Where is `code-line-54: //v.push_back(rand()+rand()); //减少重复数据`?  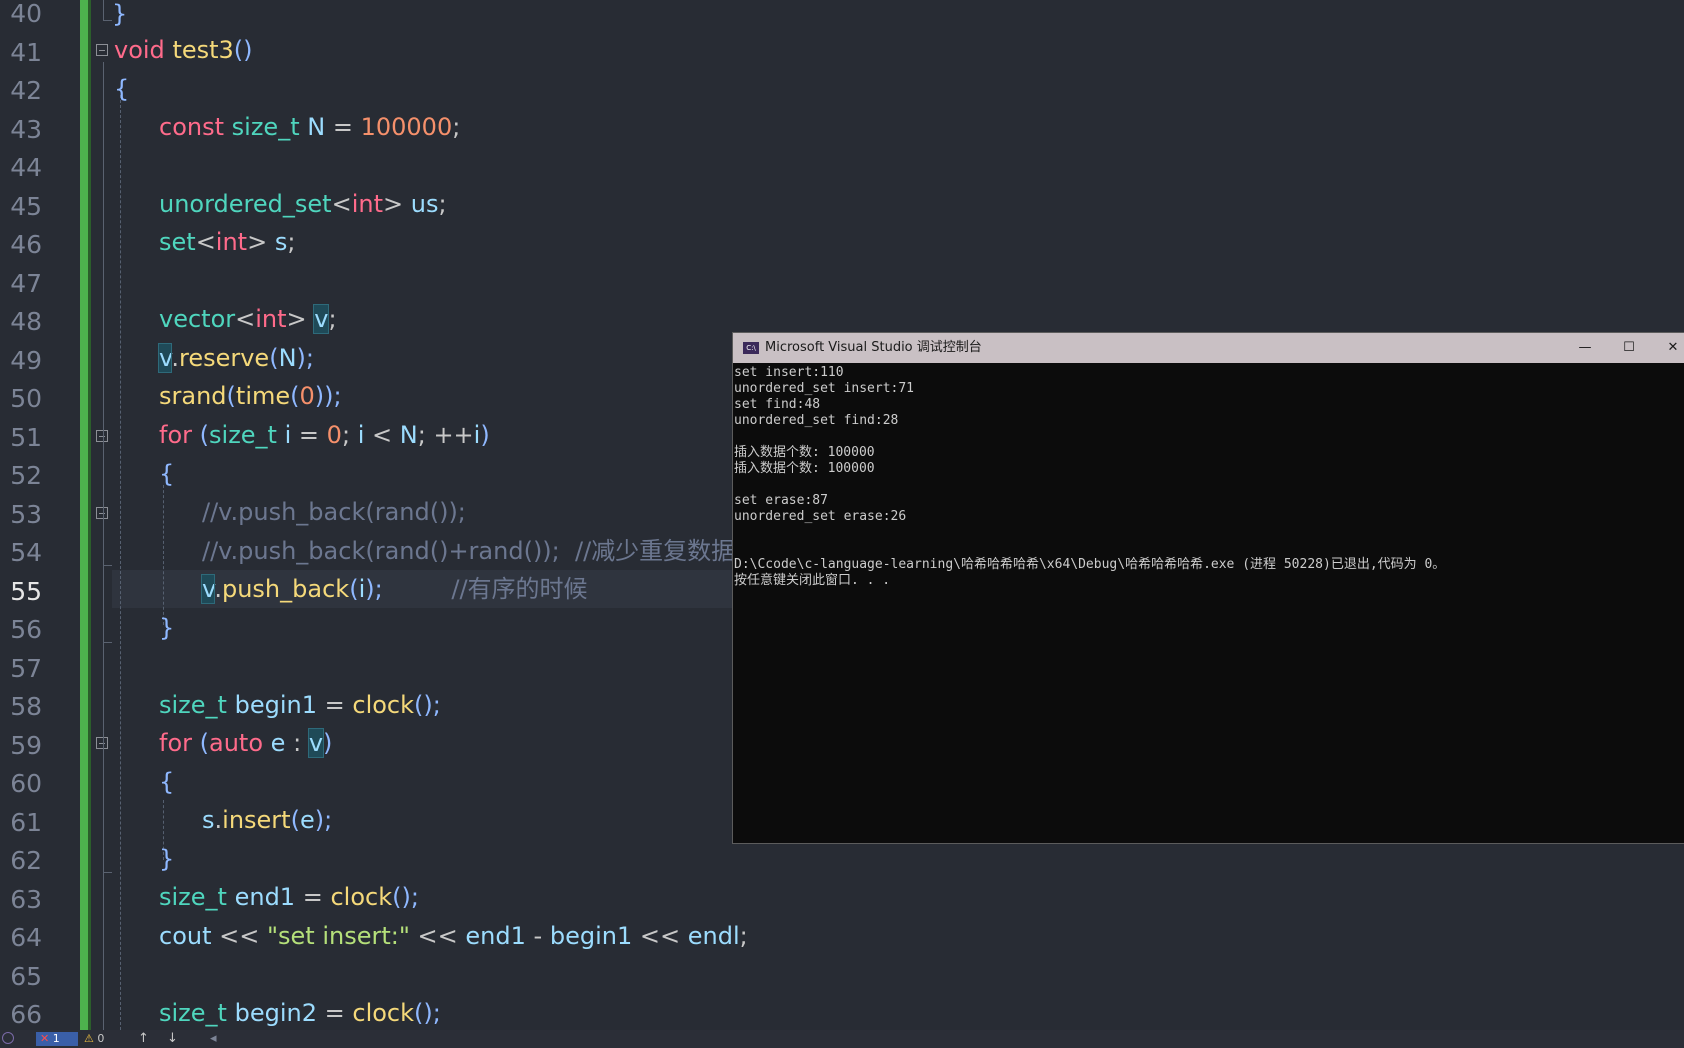 code-line-54: //v.push_back(rand()+rand()); //减少重复数据 is located at coordinates (469, 551).